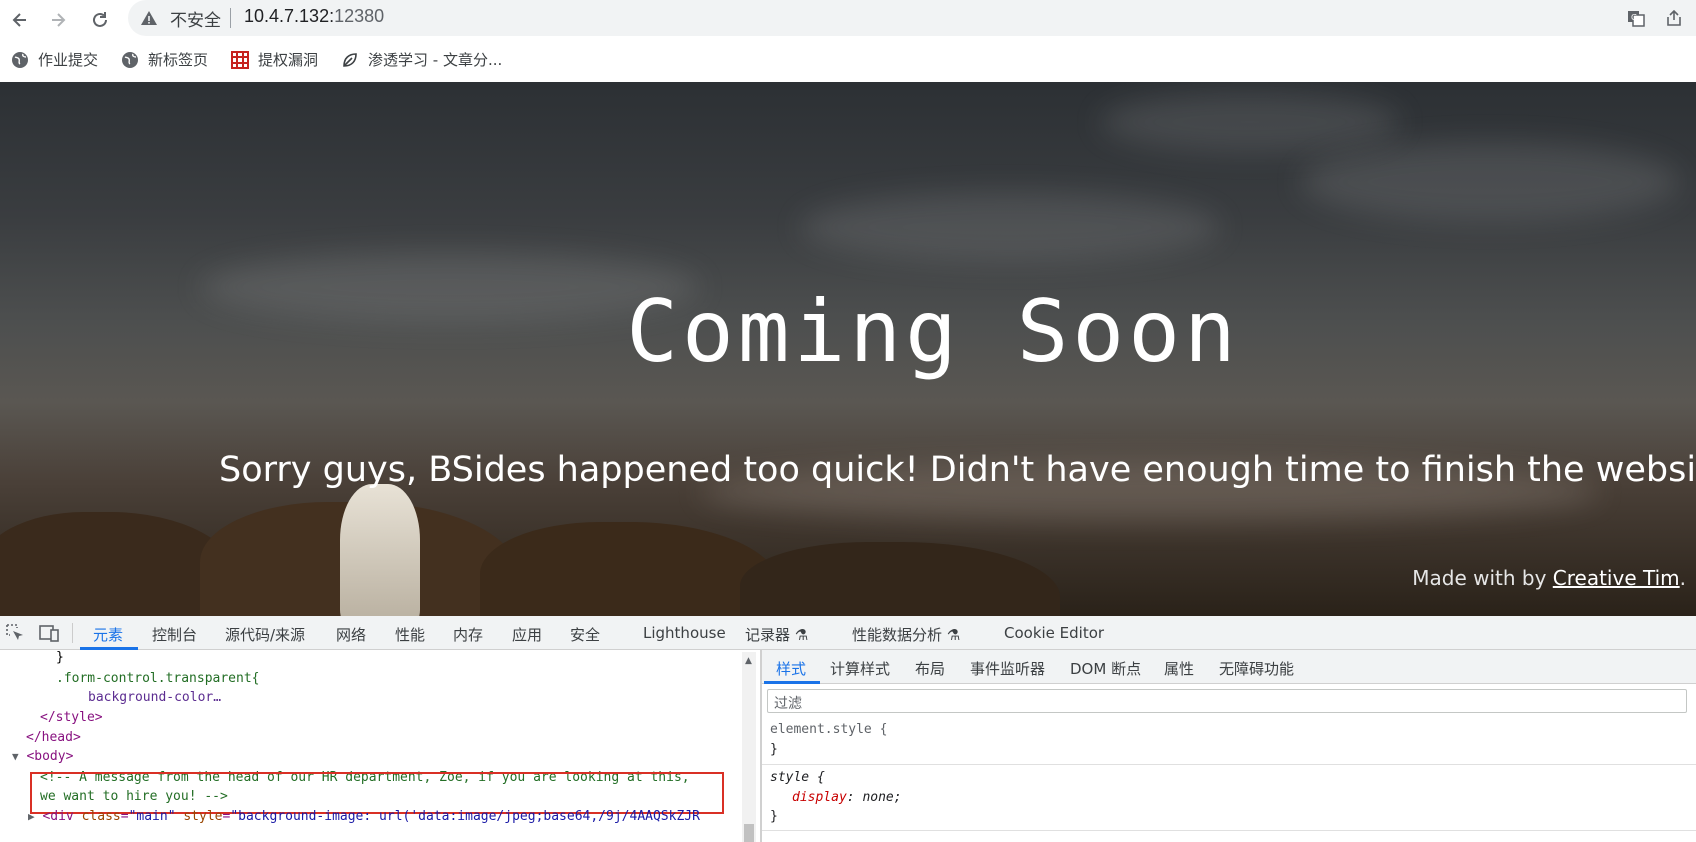  I want to click on grid-icon, so click(240, 60).